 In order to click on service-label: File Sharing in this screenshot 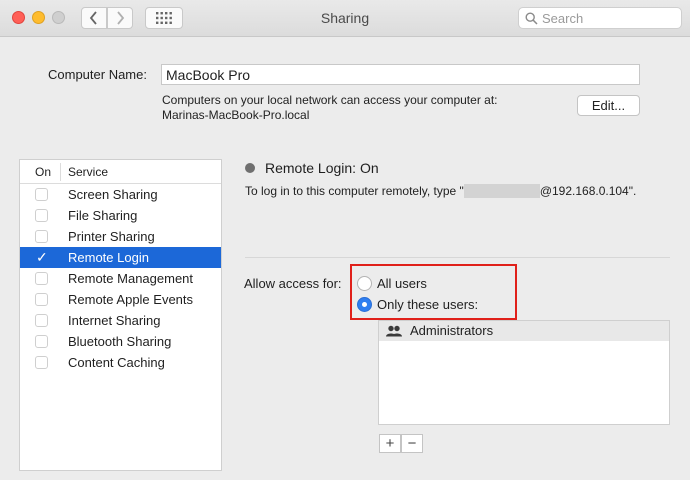, I will do `click(103, 215)`.